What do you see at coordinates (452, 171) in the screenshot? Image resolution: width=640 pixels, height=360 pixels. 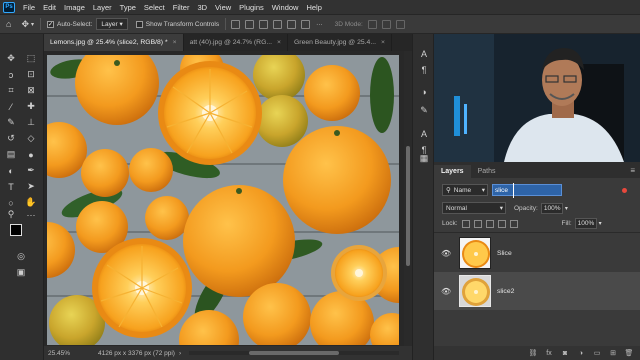 I see `tab-layers: Layers` at bounding box center [452, 171].